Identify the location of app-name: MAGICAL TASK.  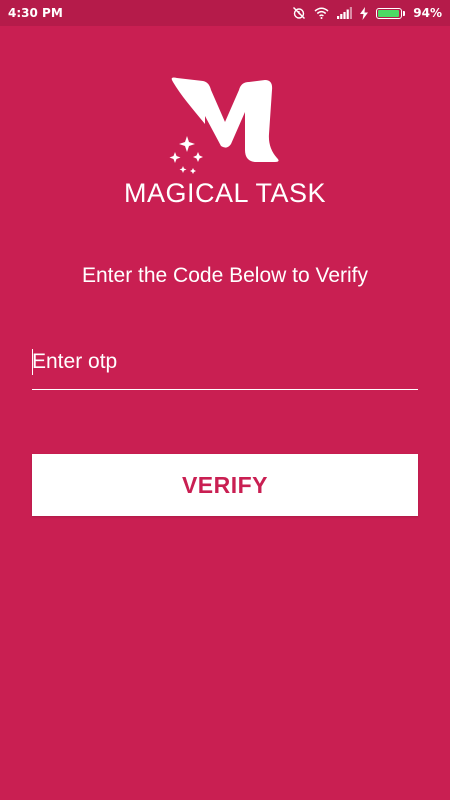
(225, 193).